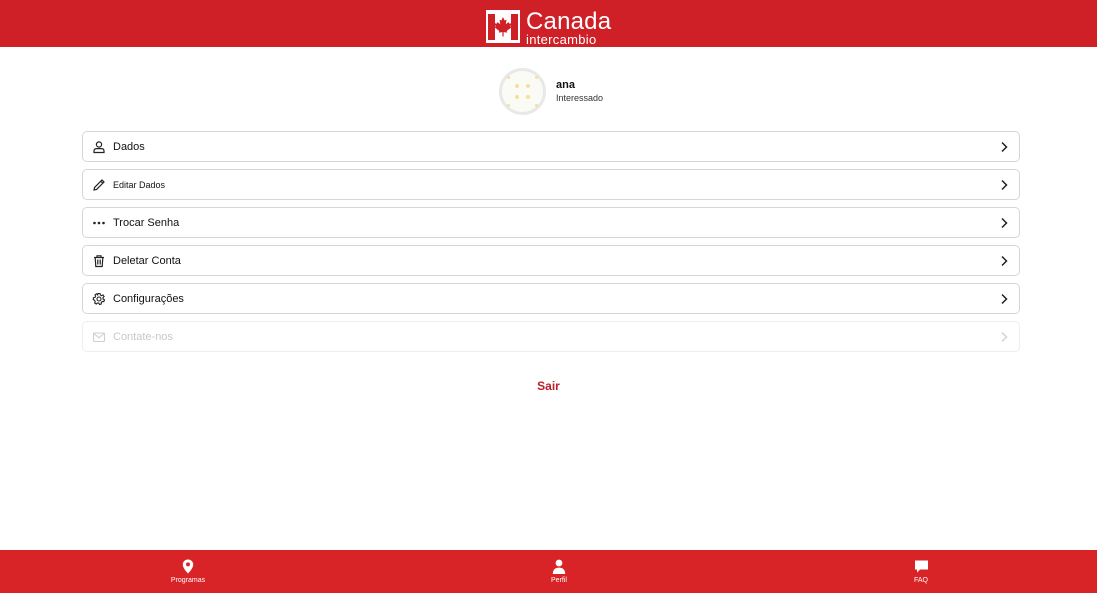  Describe the element at coordinates (99, 223) in the screenshot. I see `dots-icon` at that location.